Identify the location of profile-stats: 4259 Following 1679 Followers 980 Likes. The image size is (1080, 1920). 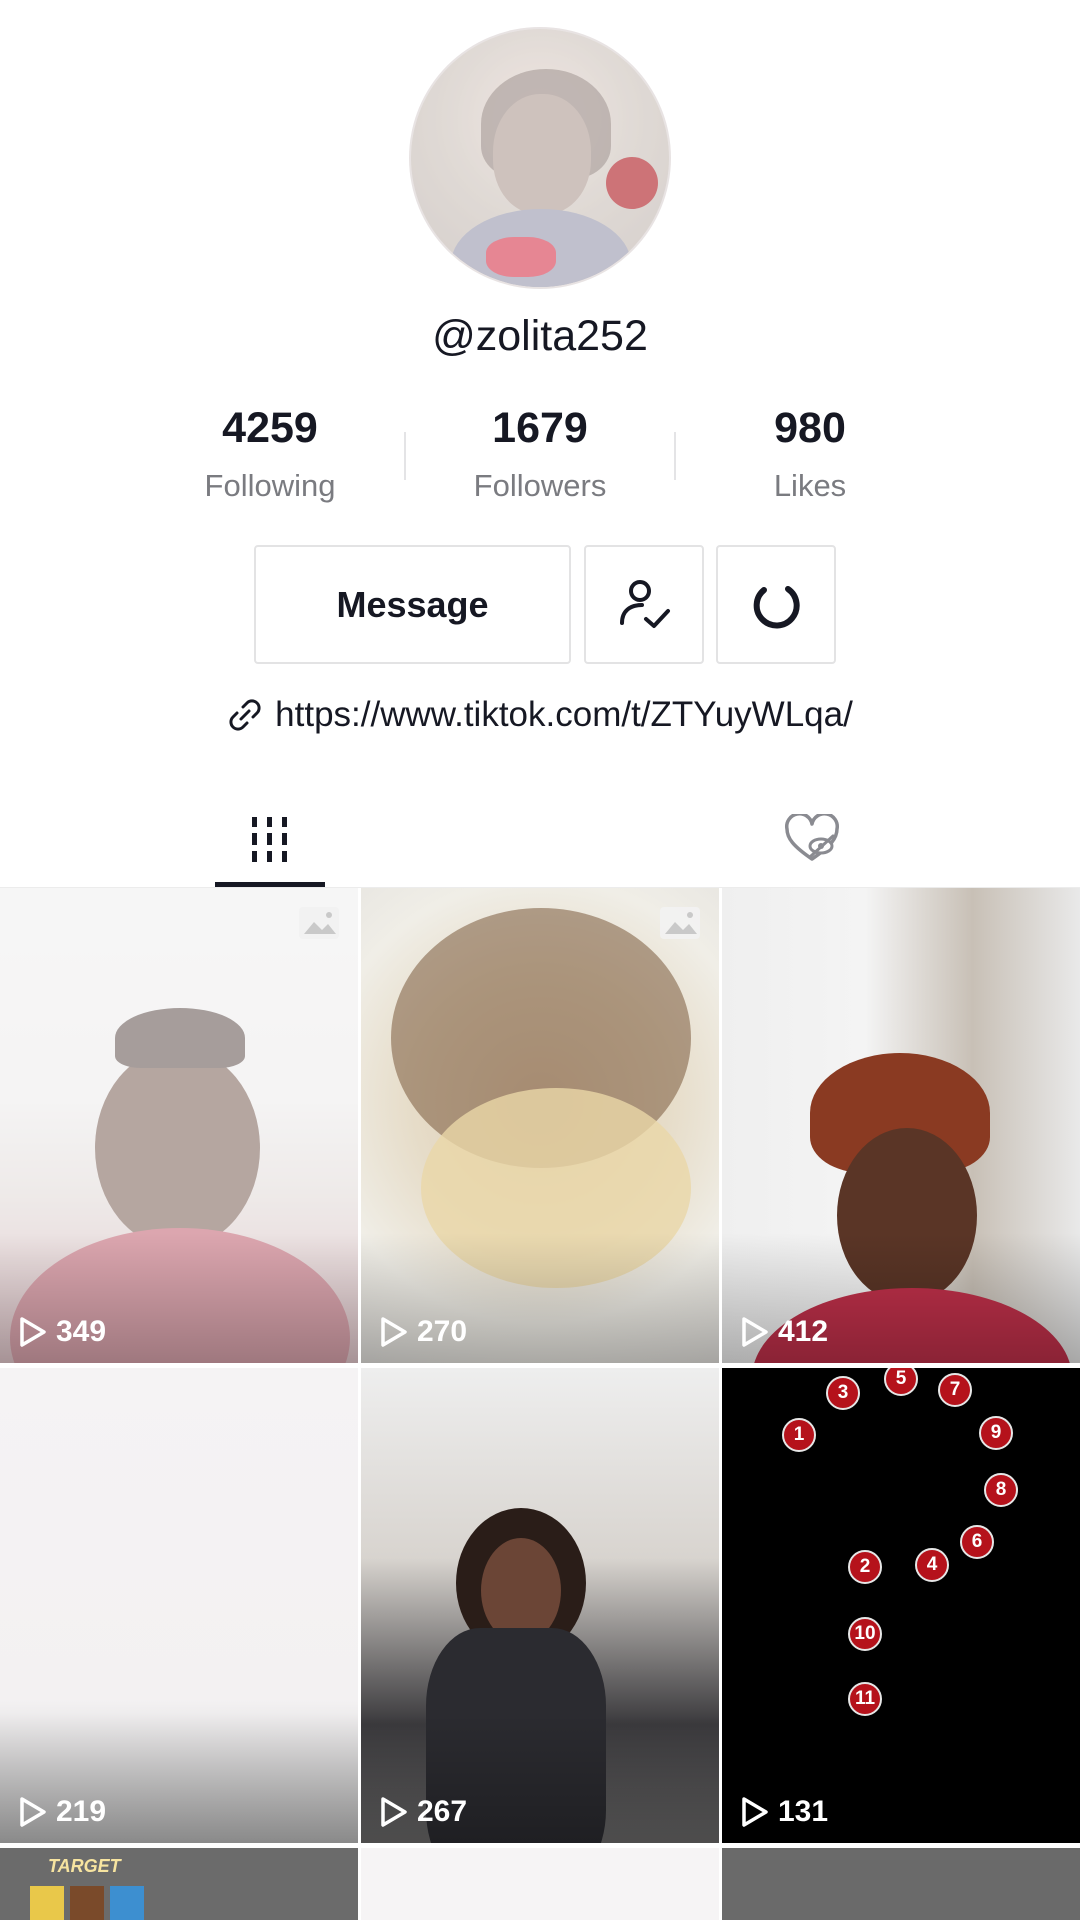
(540, 455).